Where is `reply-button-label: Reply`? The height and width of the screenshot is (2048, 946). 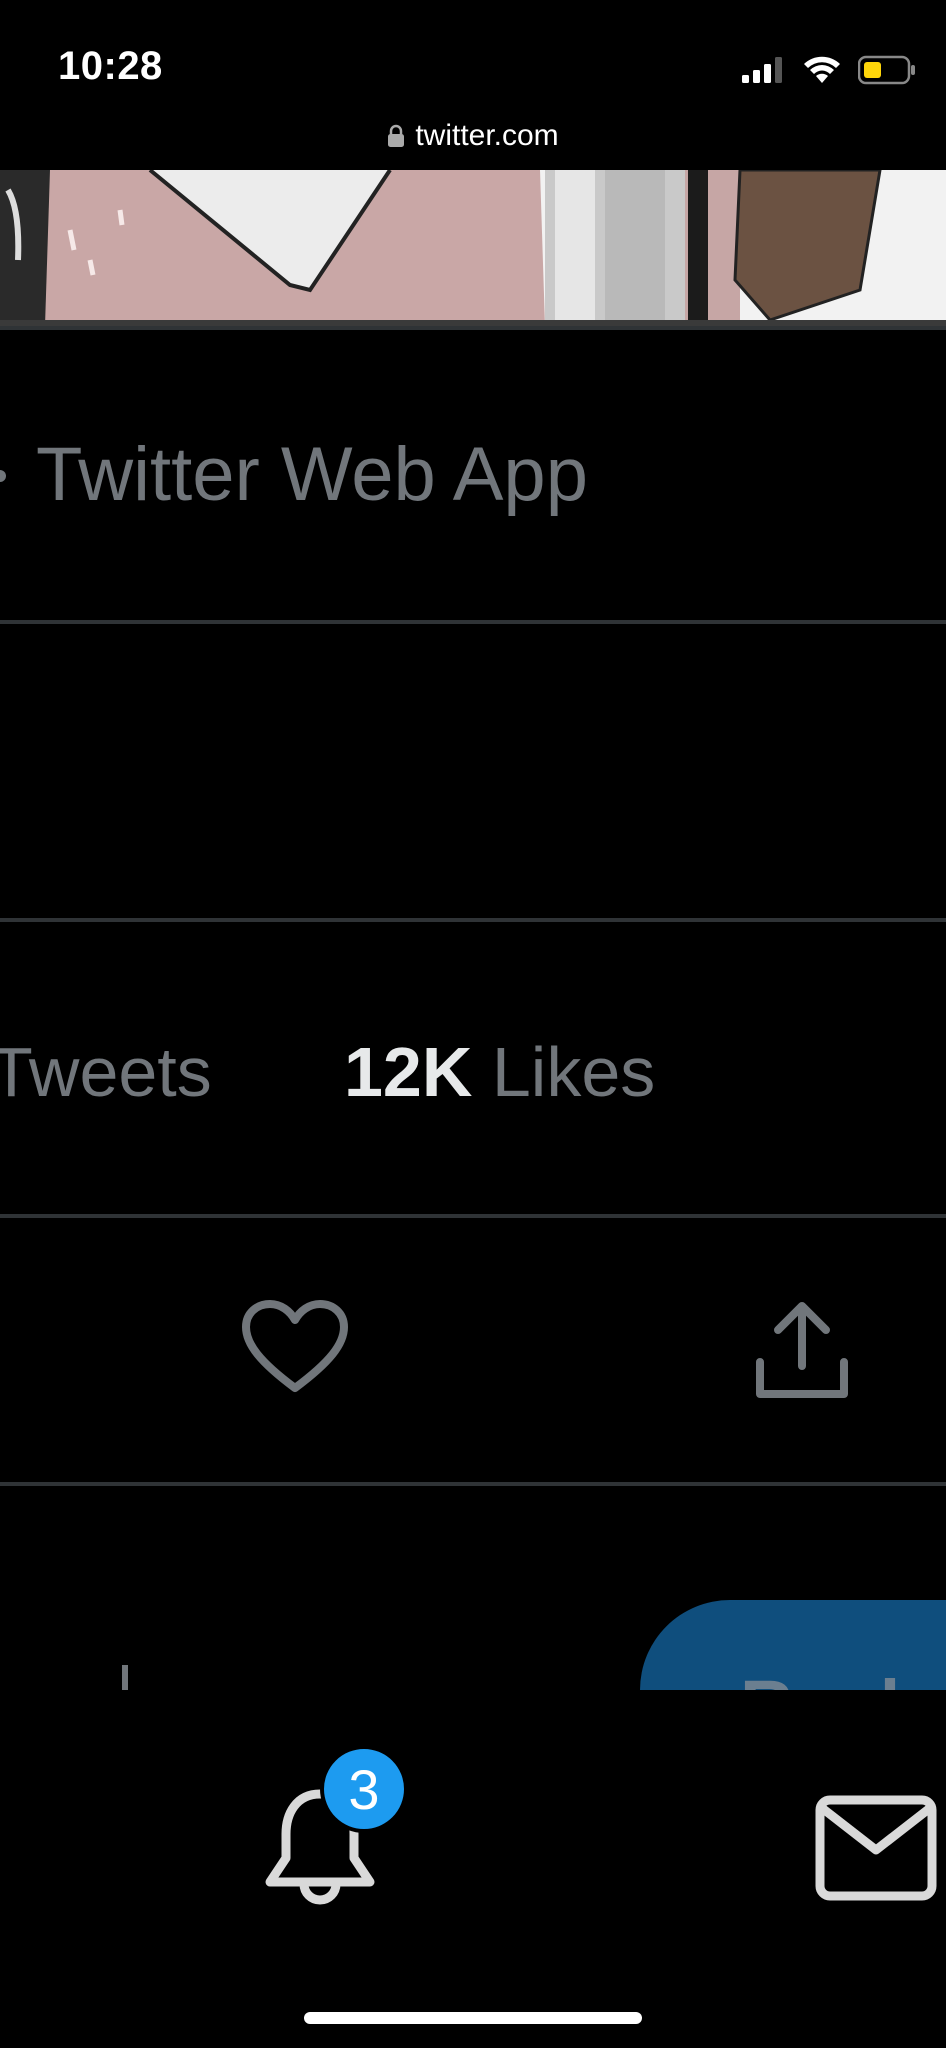 reply-button-label: Reply is located at coordinates (841, 1677).